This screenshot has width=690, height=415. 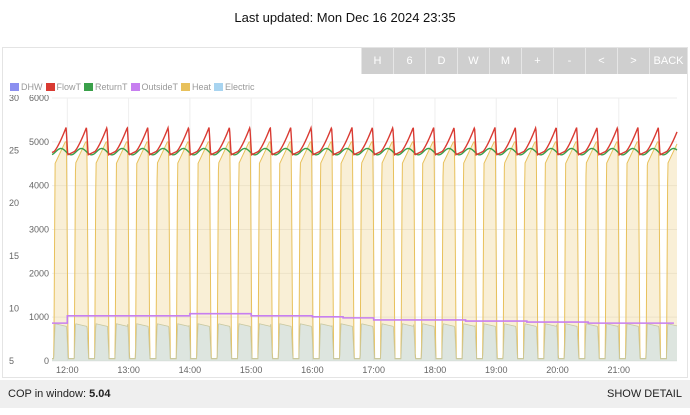 I want to click on y-right-tick-label: 3000, so click(x=39, y=230).